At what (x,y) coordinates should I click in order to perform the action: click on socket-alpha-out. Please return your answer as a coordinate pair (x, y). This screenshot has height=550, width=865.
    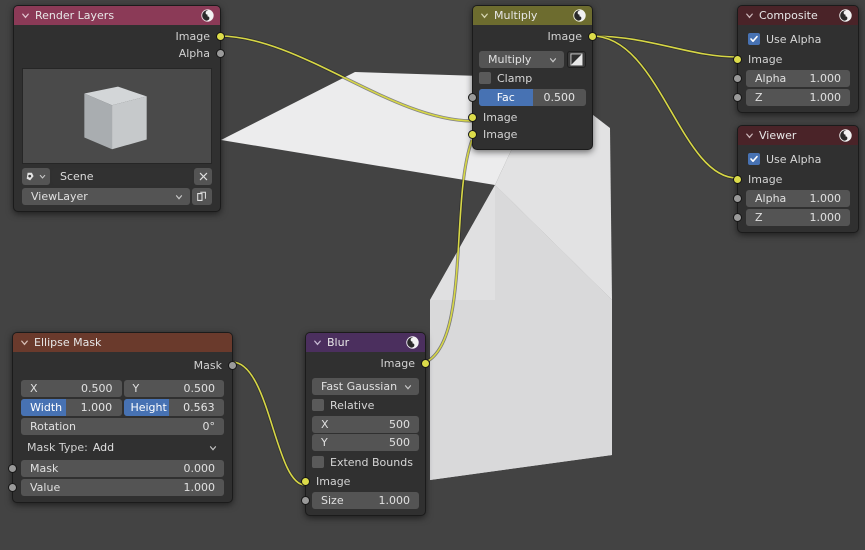
    Looking at the image, I should click on (220, 53).